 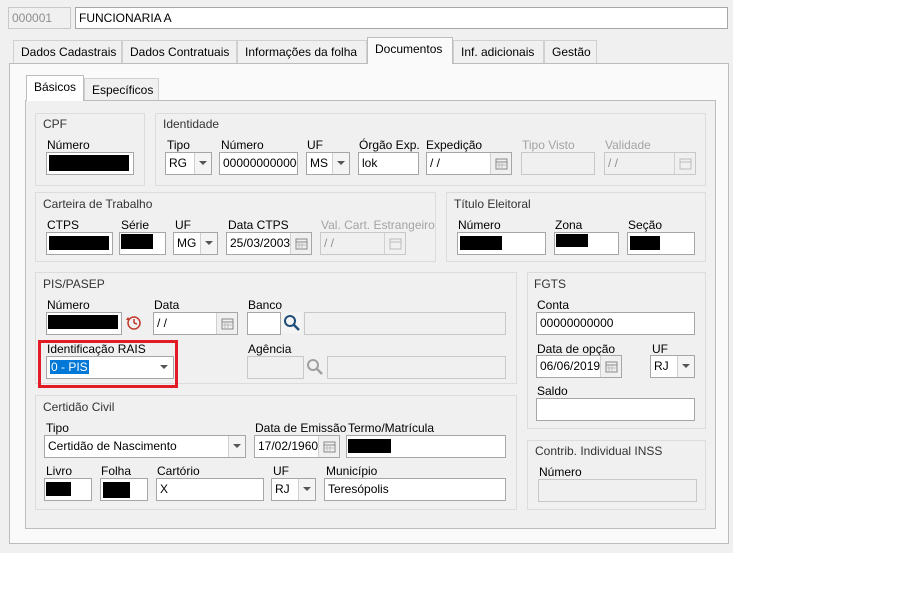 I want to click on banco-code-field, so click(x=264, y=323).